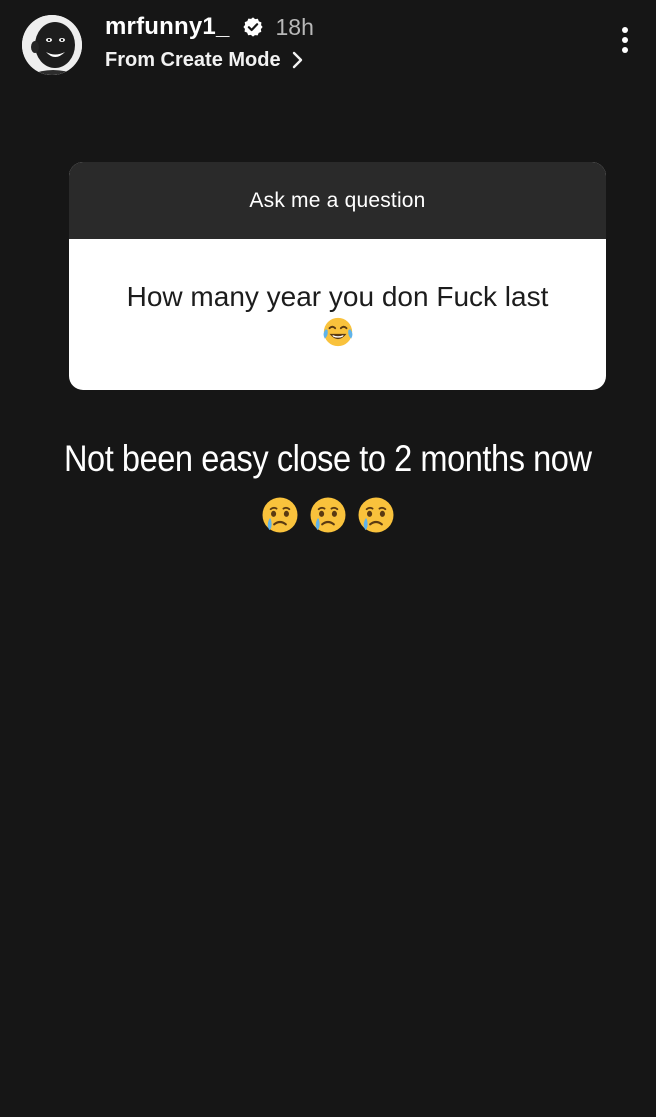  What do you see at coordinates (315, 45) in the screenshot?
I see `user-info: mrfunny1_ 18h From Create Mode` at bounding box center [315, 45].